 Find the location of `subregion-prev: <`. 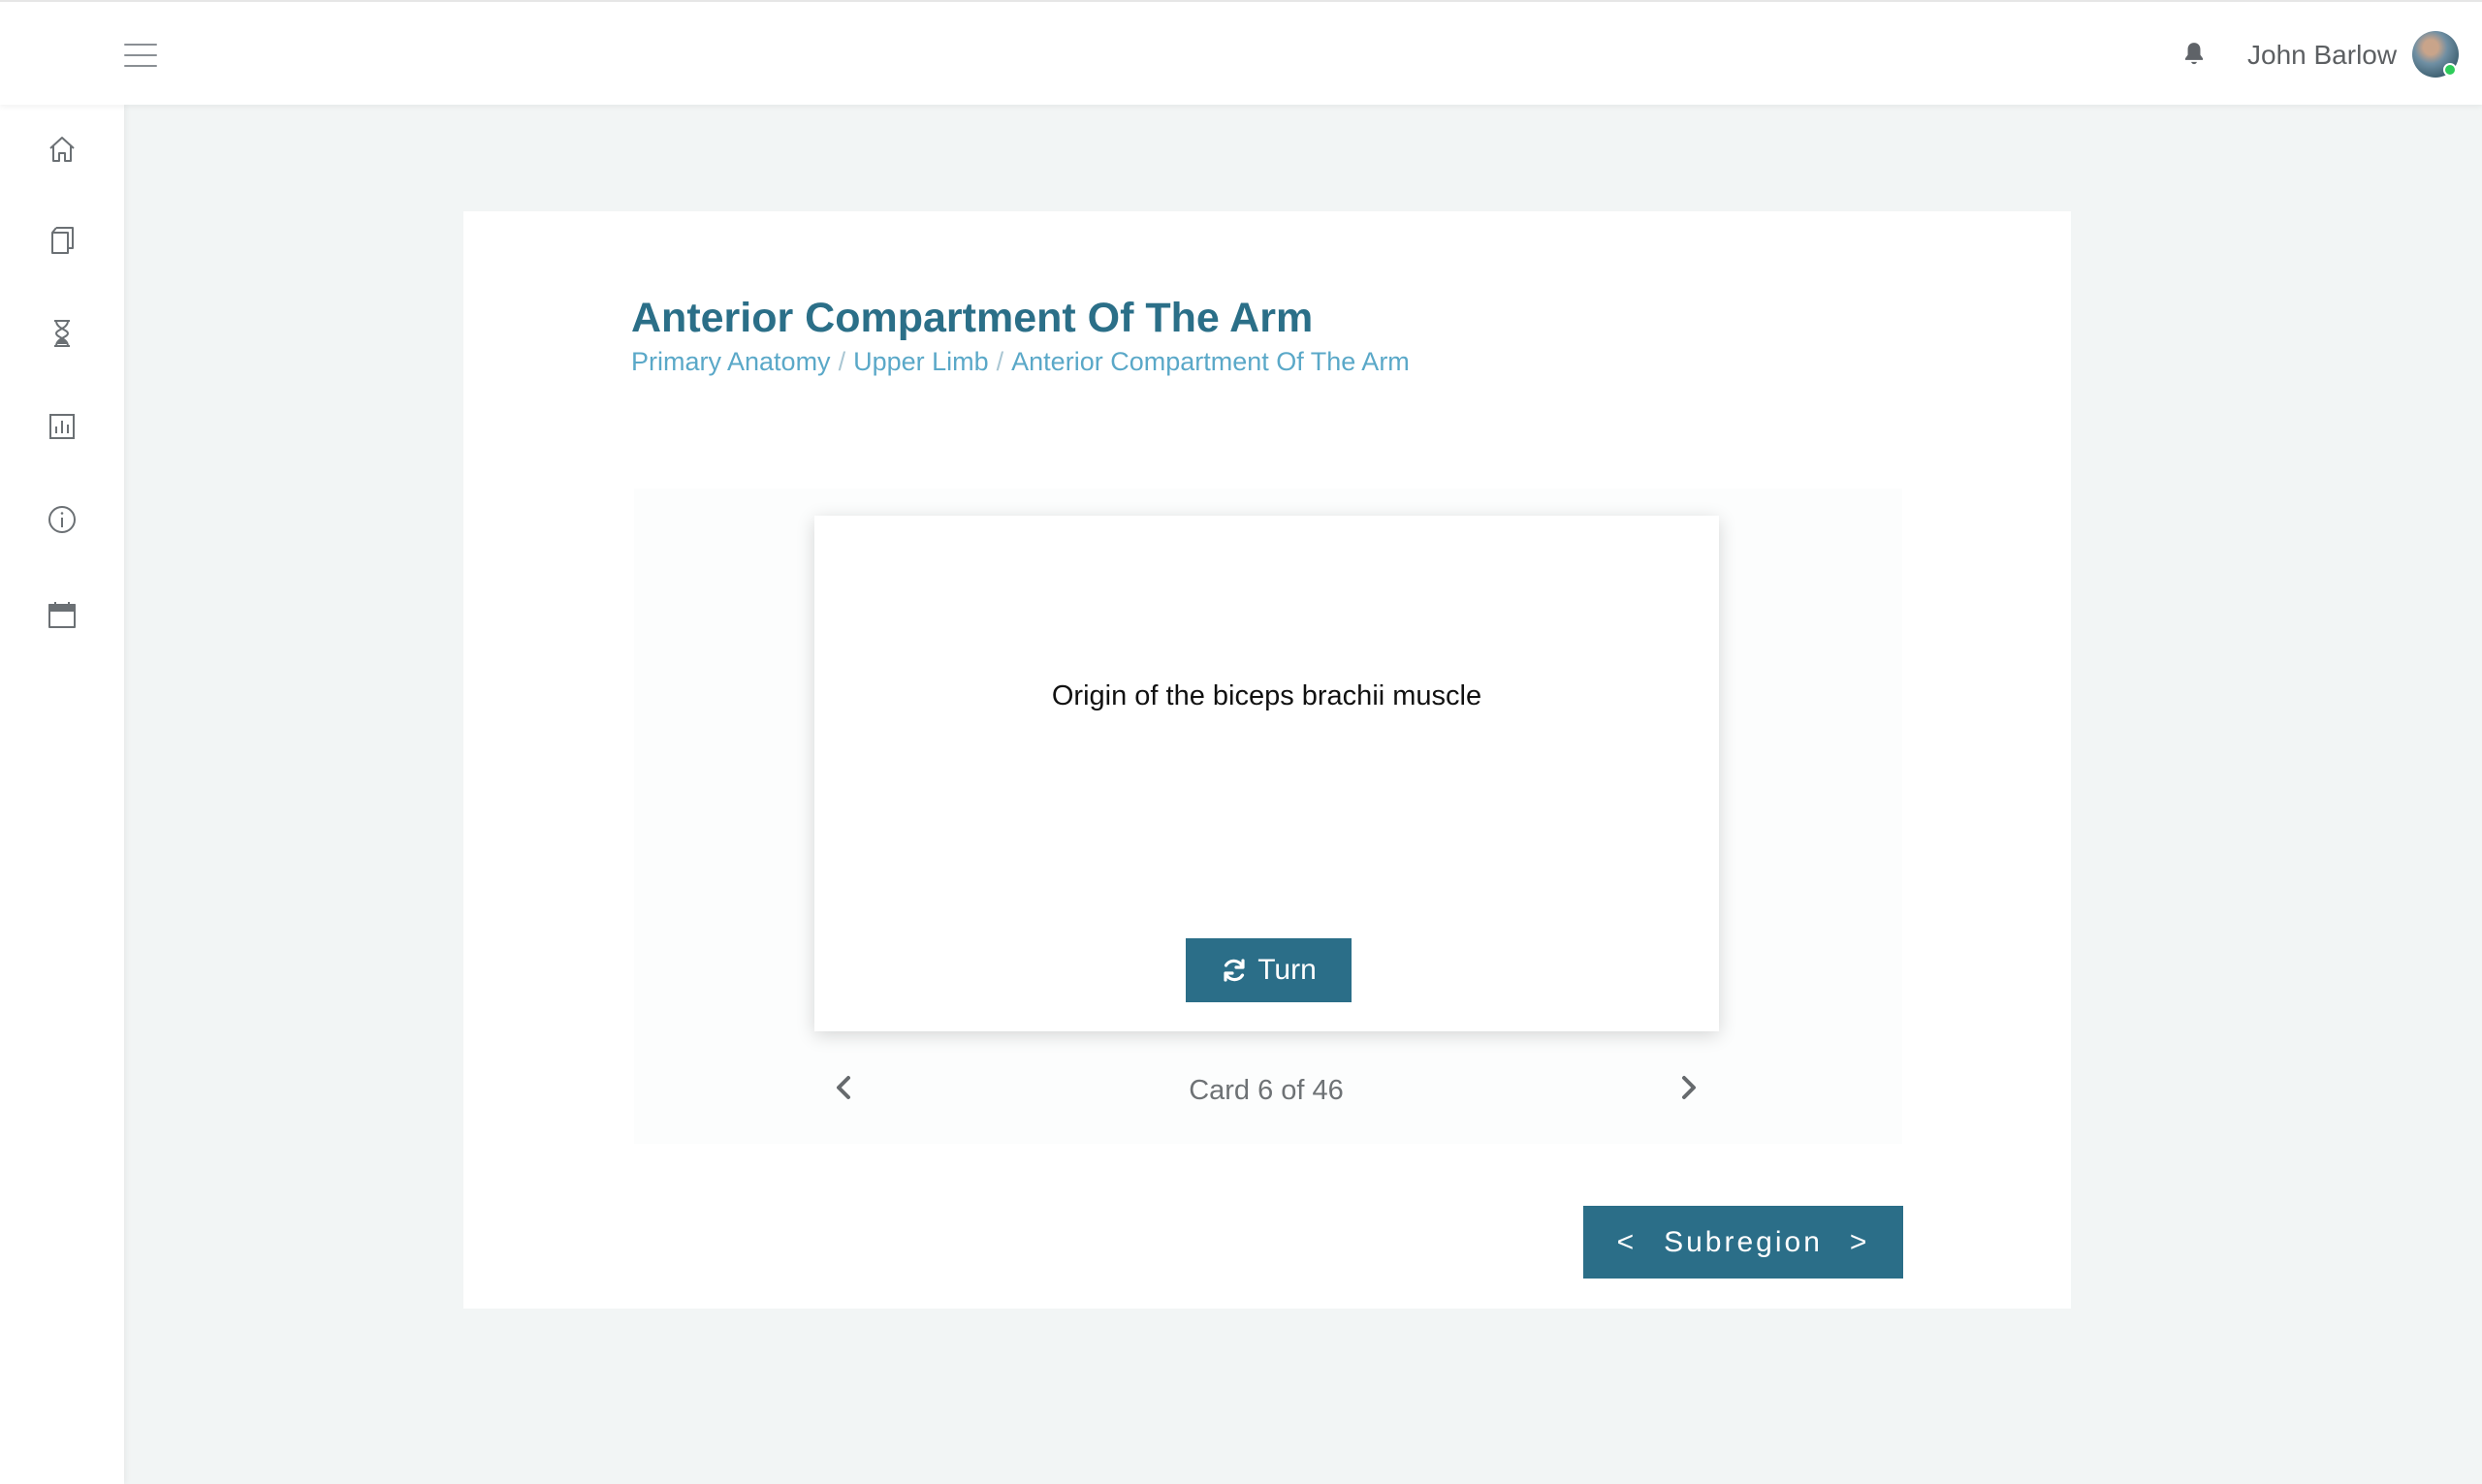

subregion-prev: < is located at coordinates (1627, 1242).